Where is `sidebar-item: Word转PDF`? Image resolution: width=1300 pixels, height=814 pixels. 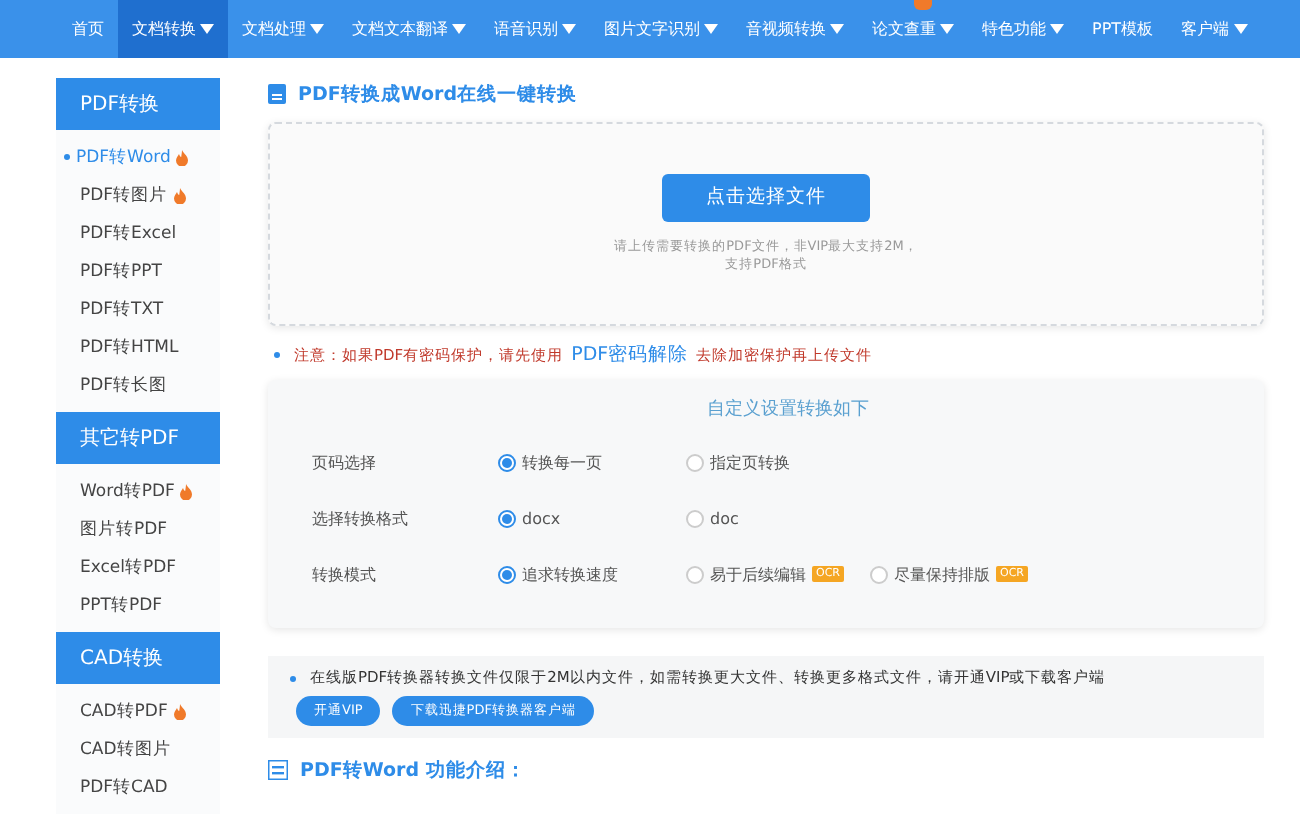 sidebar-item: Word转PDF is located at coordinates (138, 491).